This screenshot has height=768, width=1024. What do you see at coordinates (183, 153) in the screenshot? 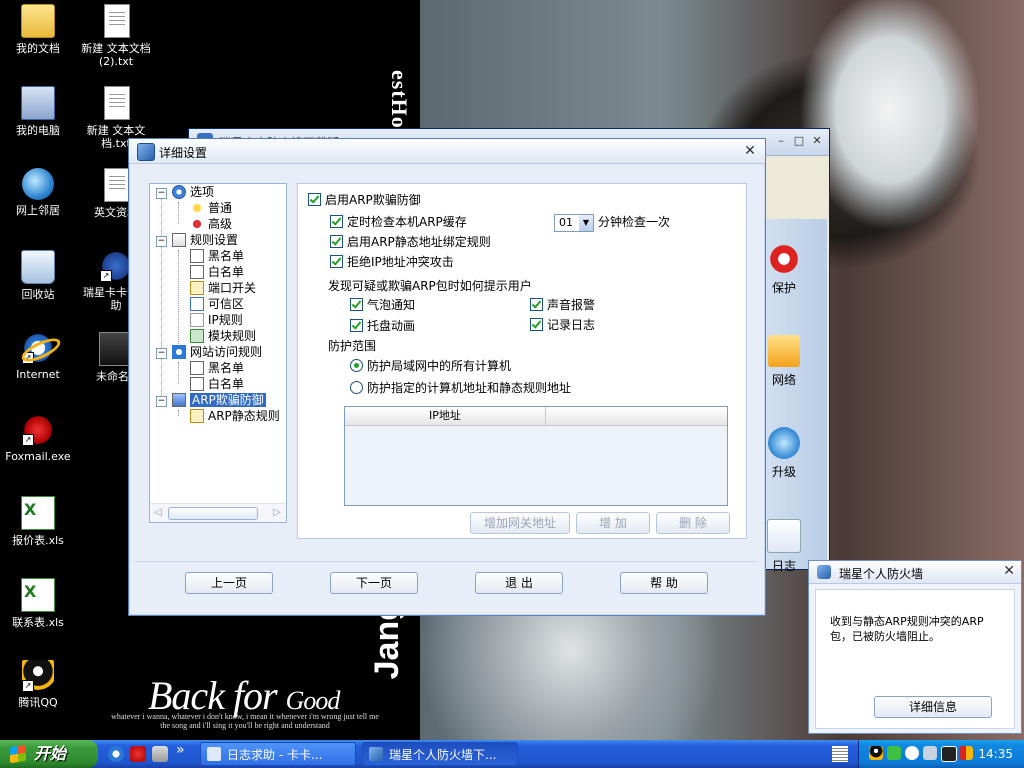
I see `dialog-title: 详细设置` at bounding box center [183, 153].